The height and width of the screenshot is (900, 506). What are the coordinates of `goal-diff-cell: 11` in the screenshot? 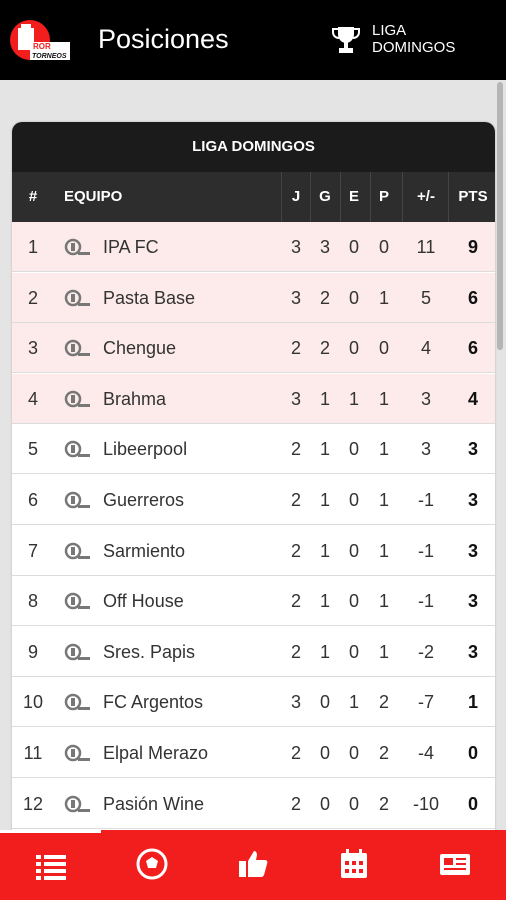 It's located at (426, 247).